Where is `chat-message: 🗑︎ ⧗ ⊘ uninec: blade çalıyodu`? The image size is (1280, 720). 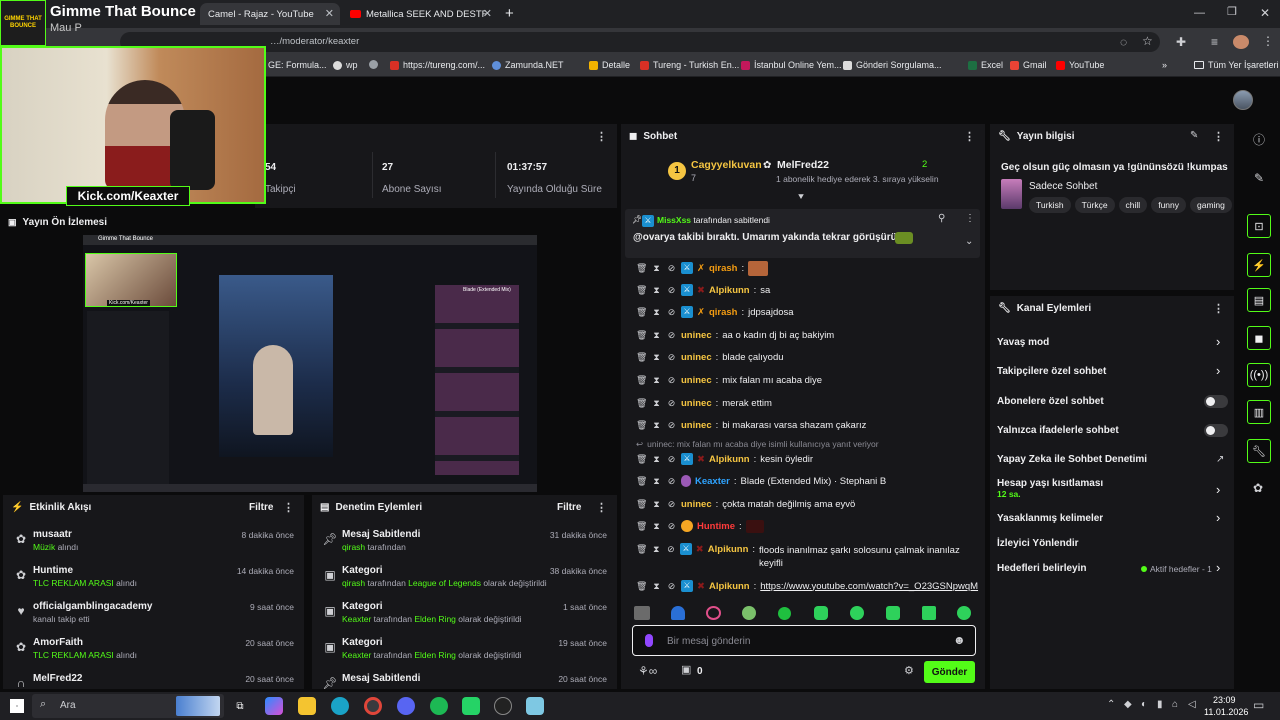 chat-message: 🗑︎ ⧗ ⊘ uninec: blade çalıyodu is located at coordinates (808, 357).